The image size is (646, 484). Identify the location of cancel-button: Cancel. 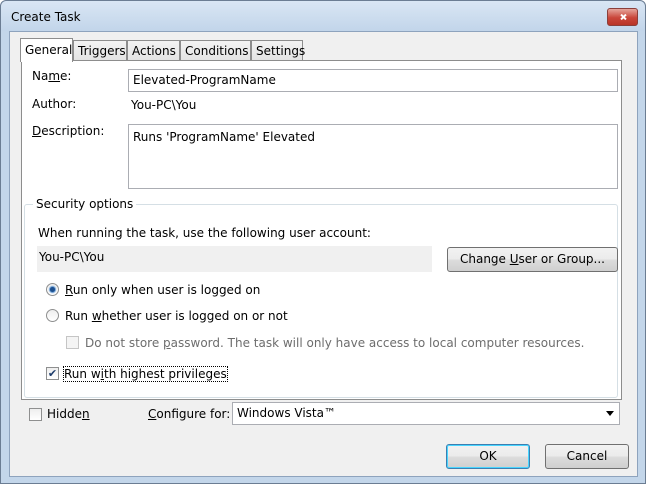
(587, 456).